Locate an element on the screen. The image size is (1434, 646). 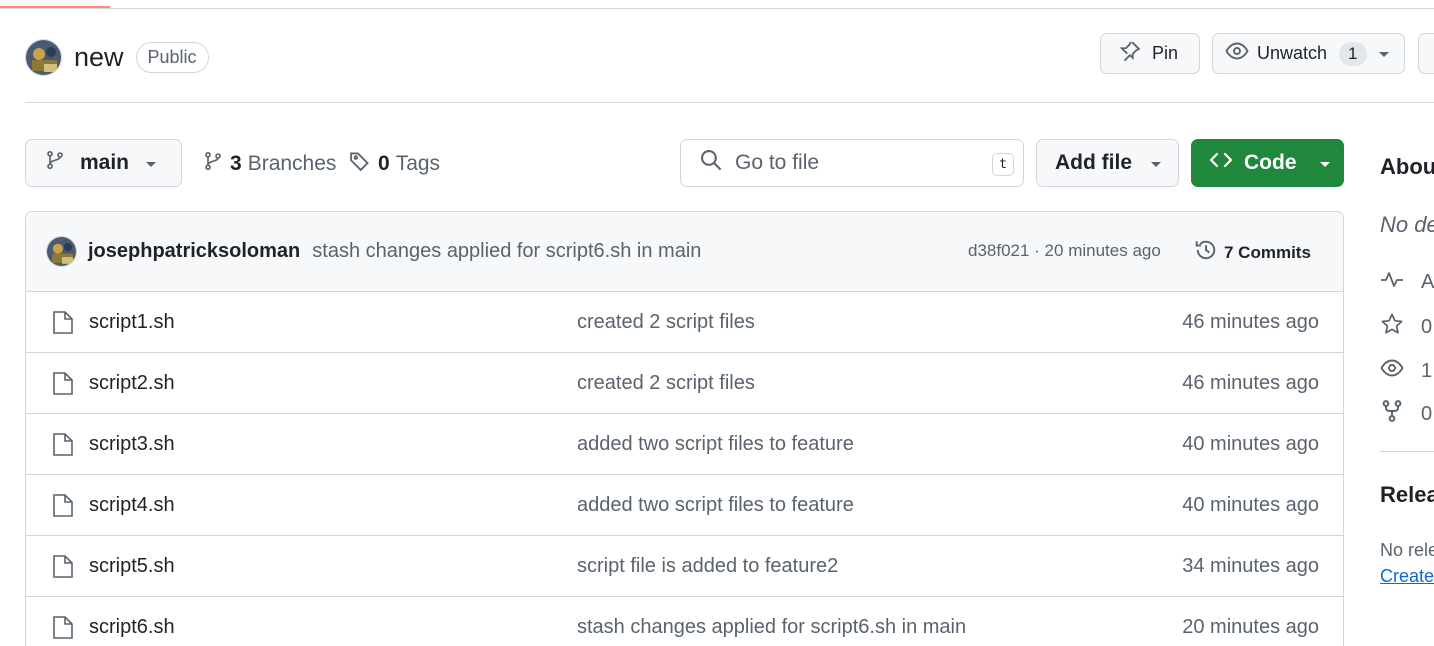
author-avatar is located at coordinates (61, 251).